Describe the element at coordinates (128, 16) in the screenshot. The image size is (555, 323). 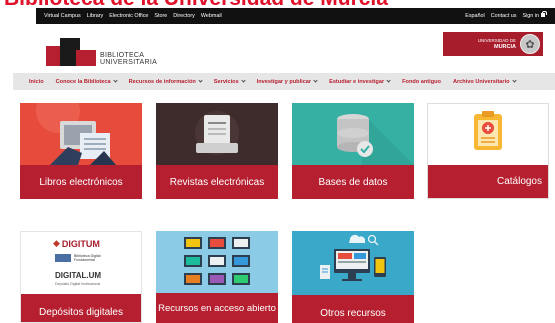
I see `topbar-link-electronic-office: Electronic Office` at that location.